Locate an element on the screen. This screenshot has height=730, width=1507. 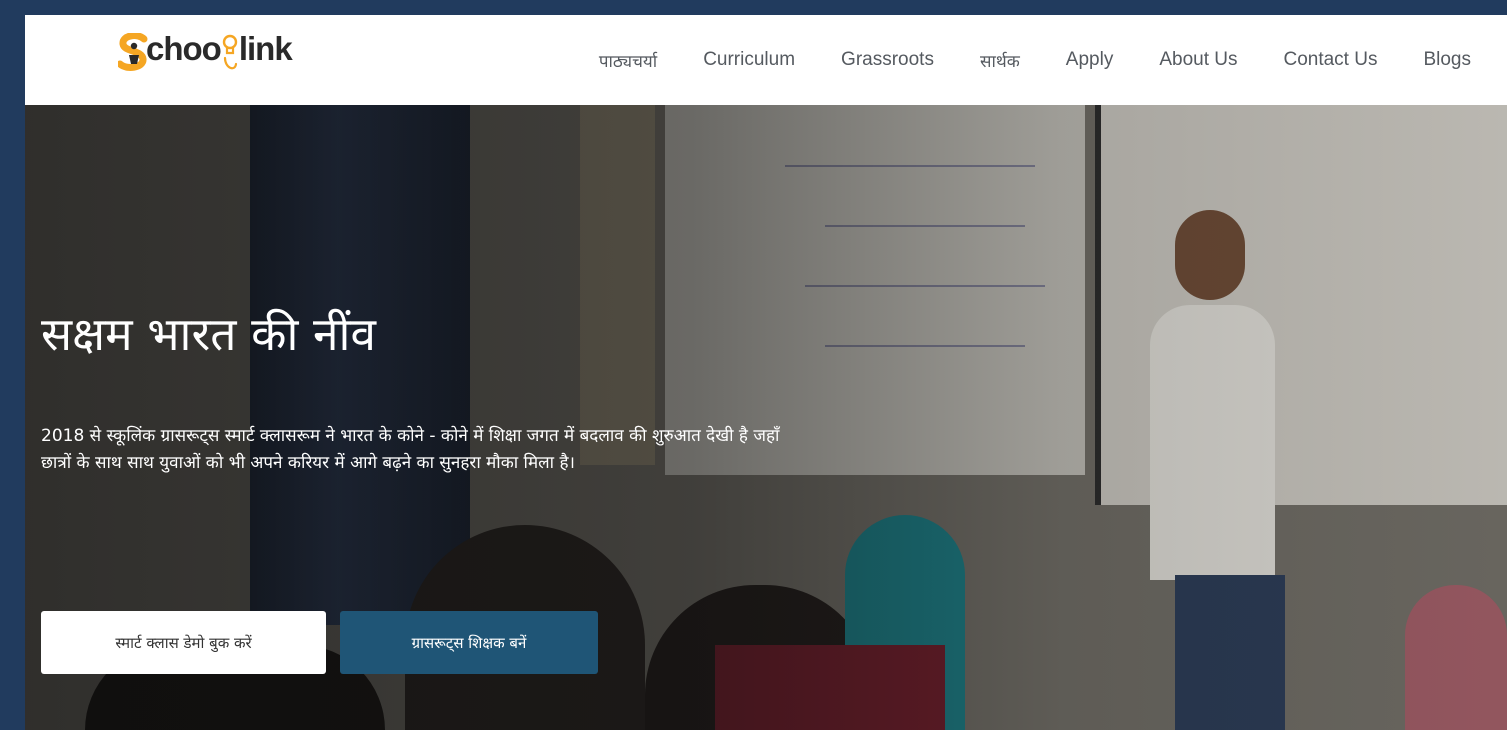
nav-item-pathyacharya: पाठ्यचर्या is located at coordinates (628, 60).